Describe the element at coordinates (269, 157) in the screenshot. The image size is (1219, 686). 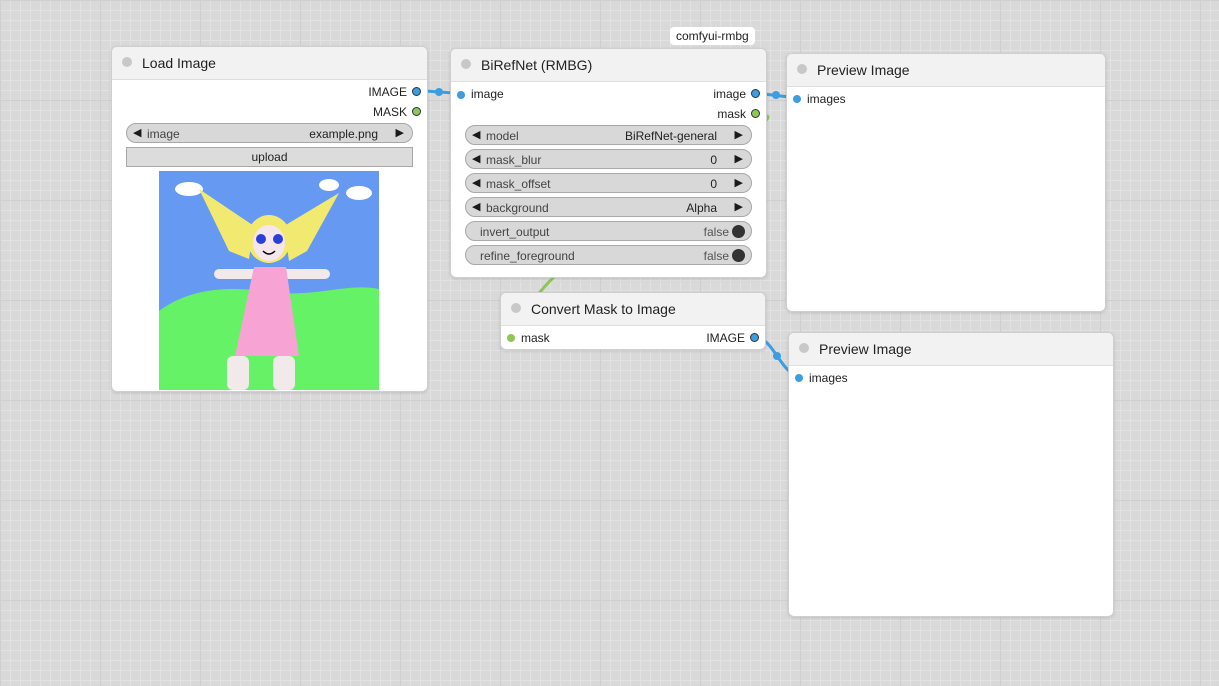
I see `upload-button: upload` at that location.